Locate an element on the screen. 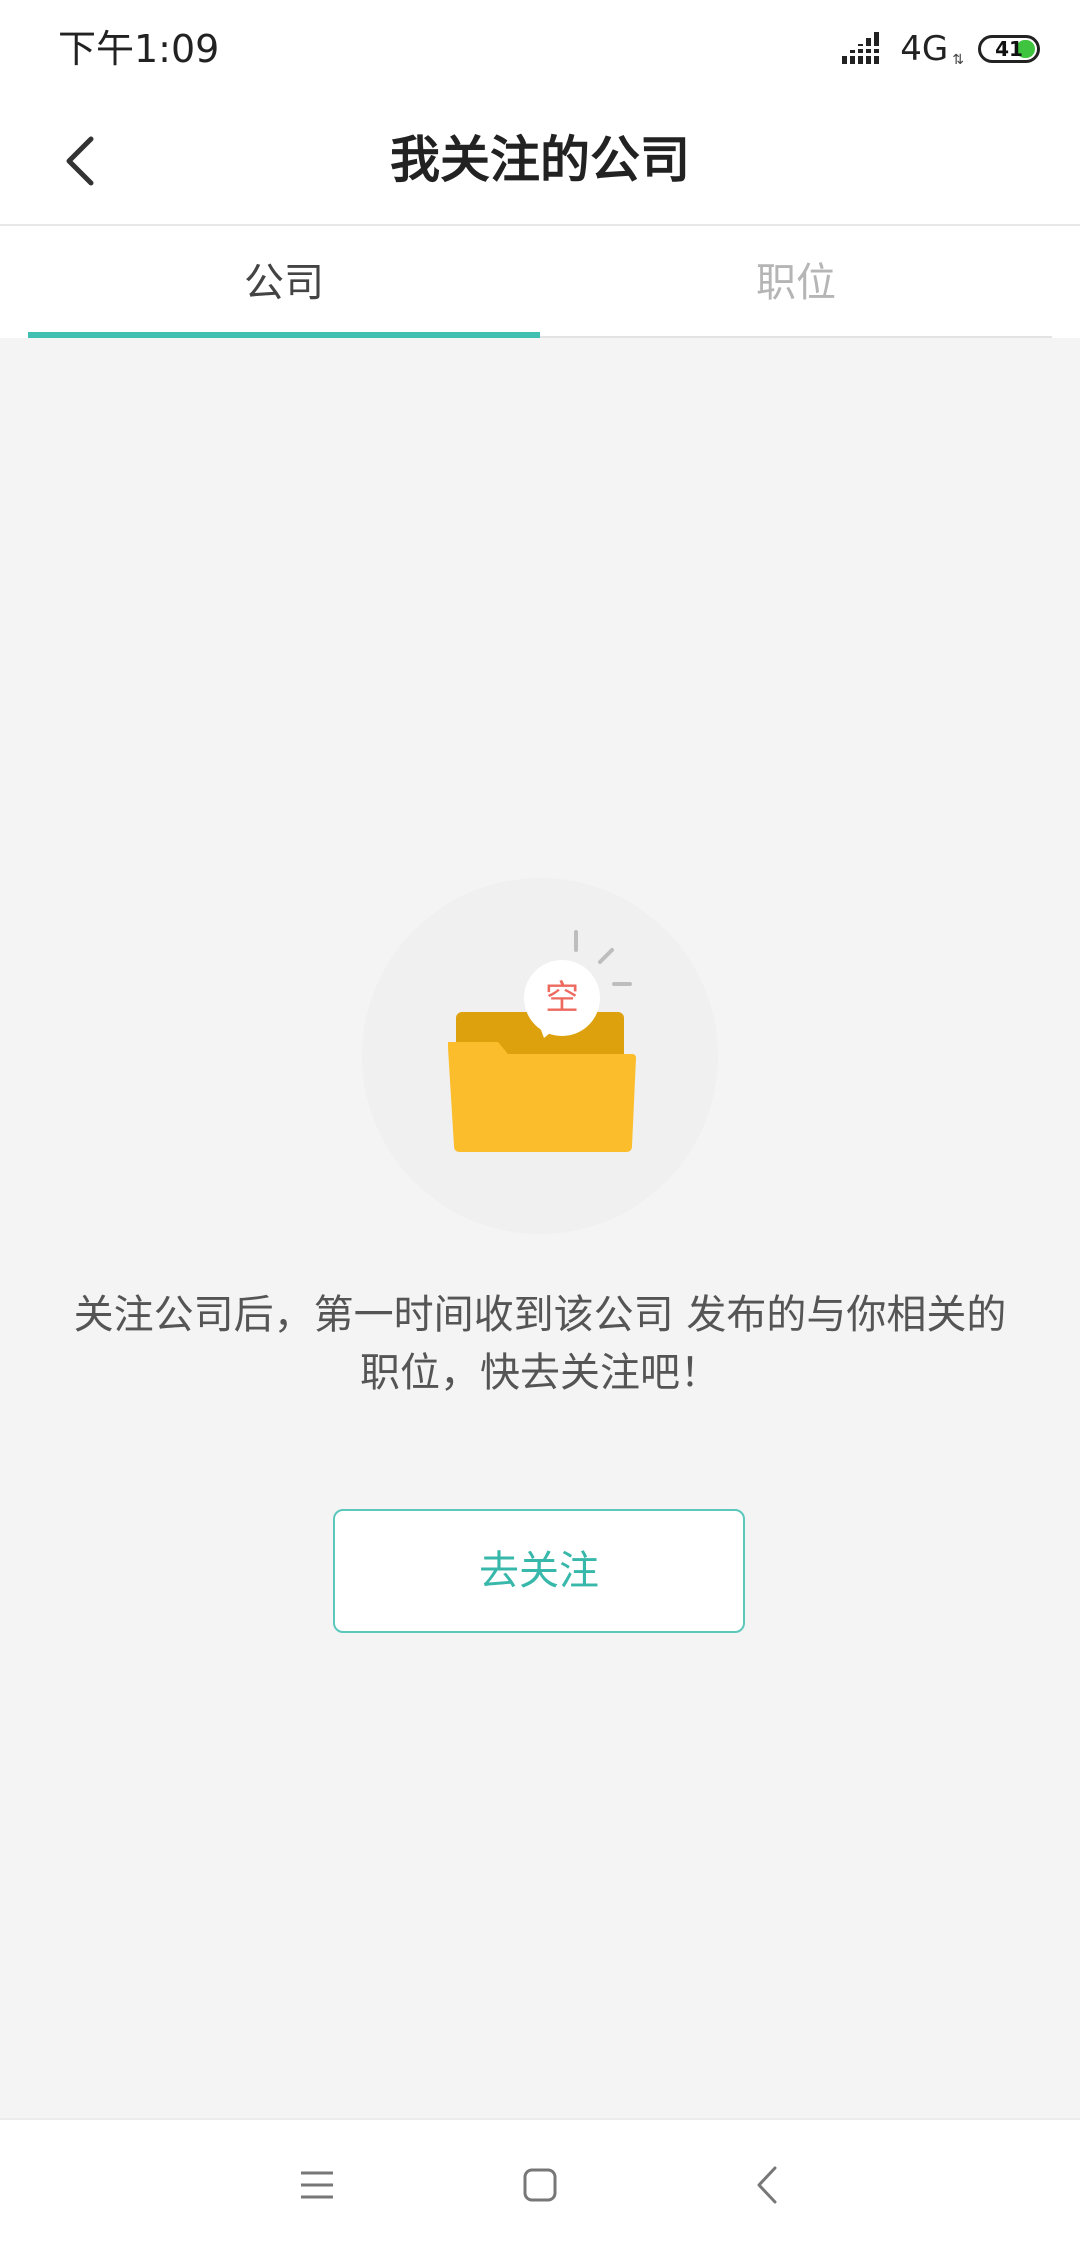 The image size is (1080, 2248). back-icon is located at coordinates (767, 2185).